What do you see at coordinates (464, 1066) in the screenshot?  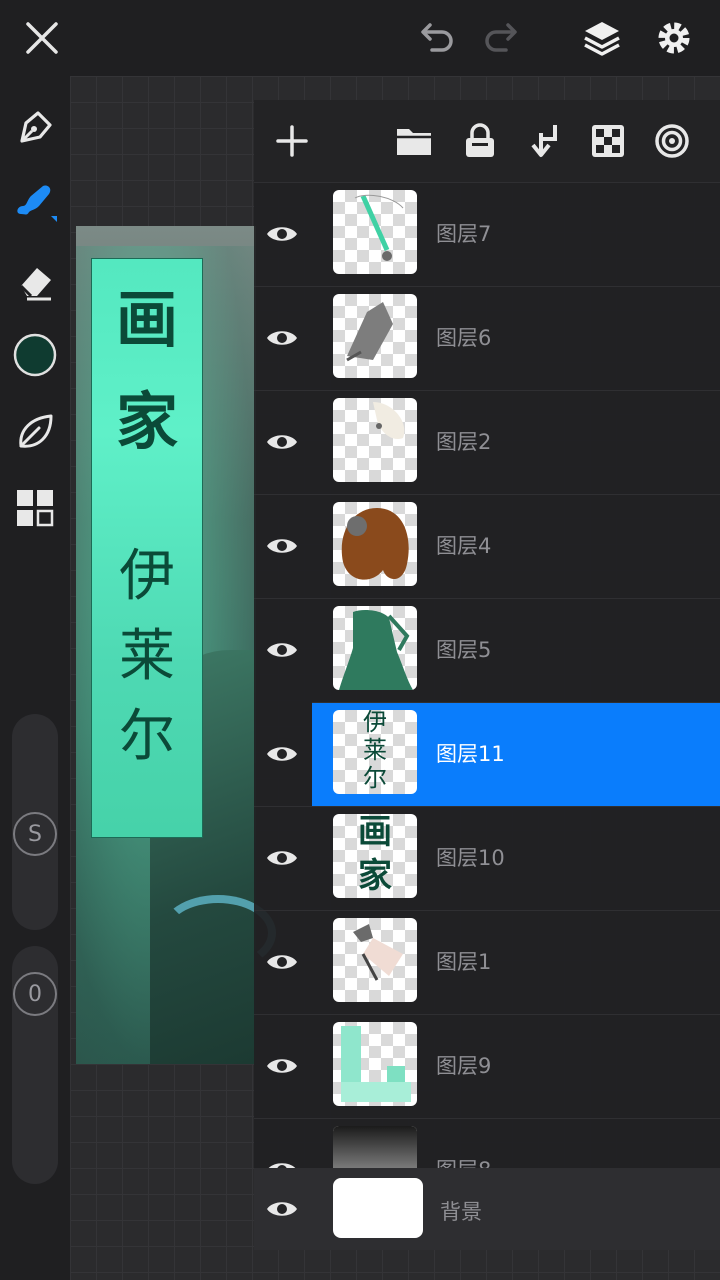 I see `layer-name: 图层9` at bounding box center [464, 1066].